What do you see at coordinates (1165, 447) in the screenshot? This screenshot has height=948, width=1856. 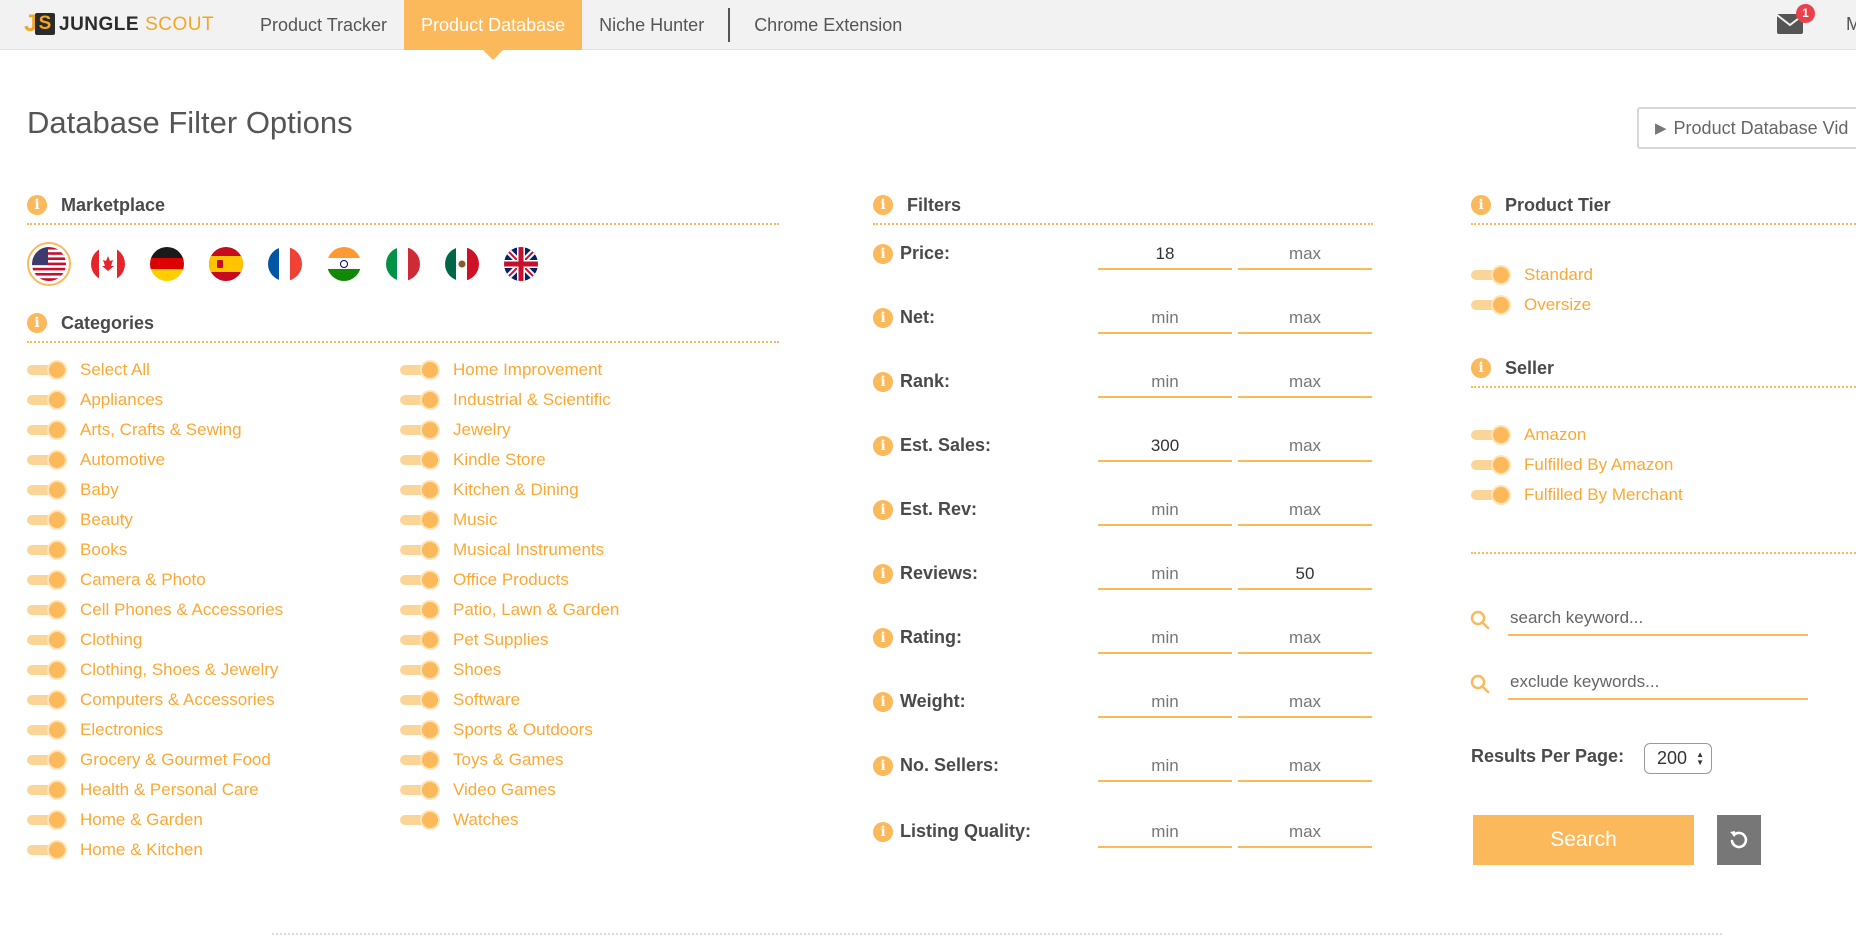 I see `est-sales-min-input` at bounding box center [1165, 447].